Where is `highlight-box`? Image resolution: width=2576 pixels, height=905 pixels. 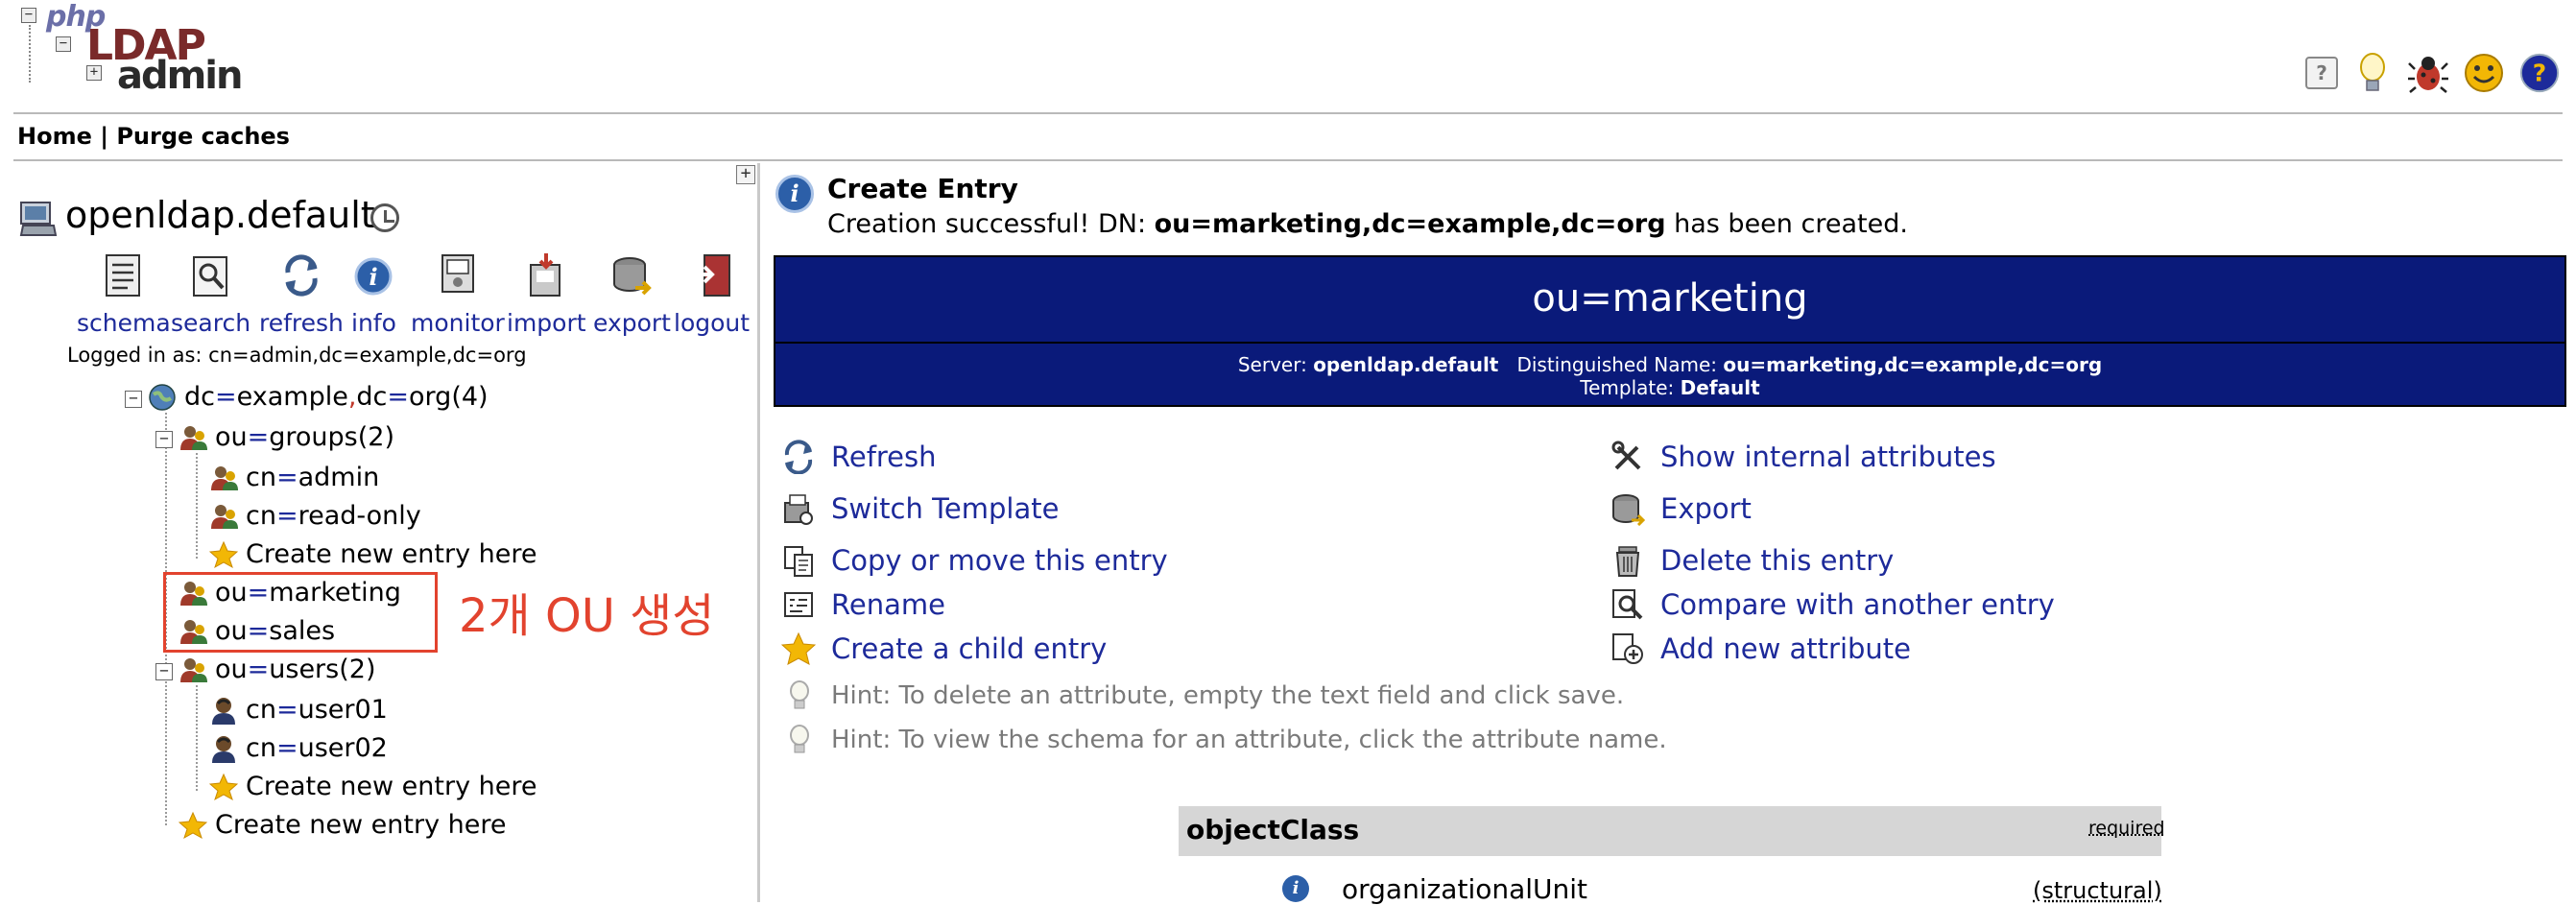 highlight-box is located at coordinates (300, 612).